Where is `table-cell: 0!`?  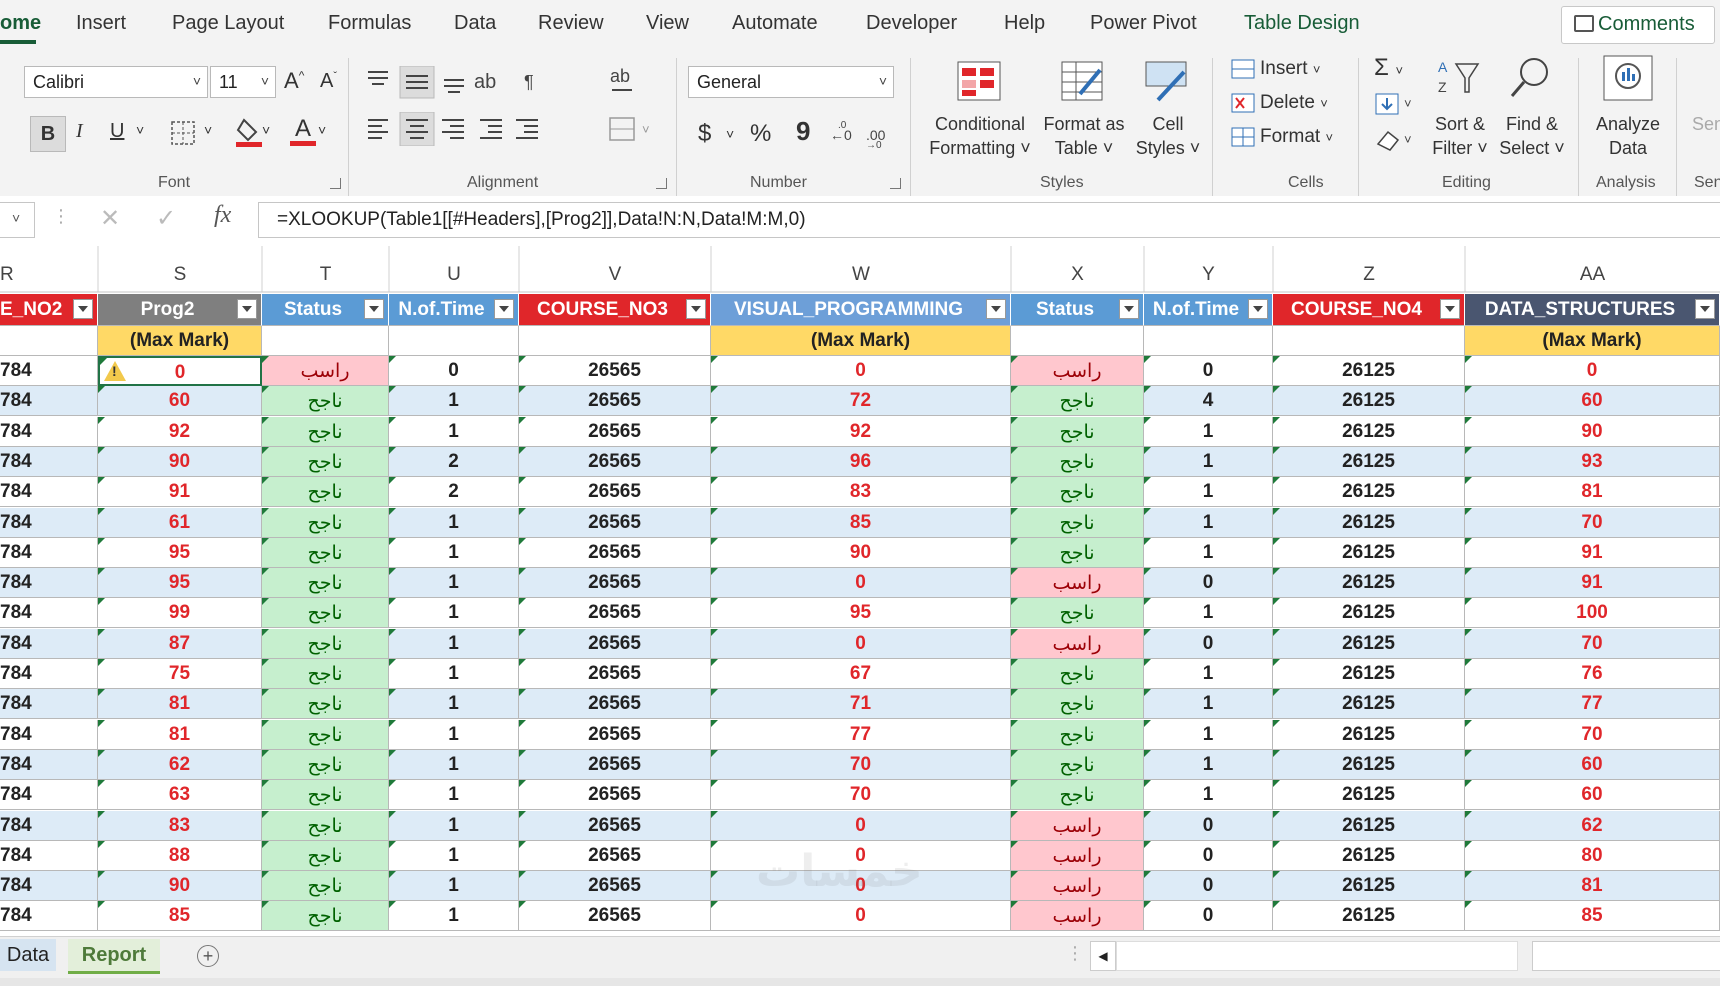
table-cell: 0! is located at coordinates (180, 371).